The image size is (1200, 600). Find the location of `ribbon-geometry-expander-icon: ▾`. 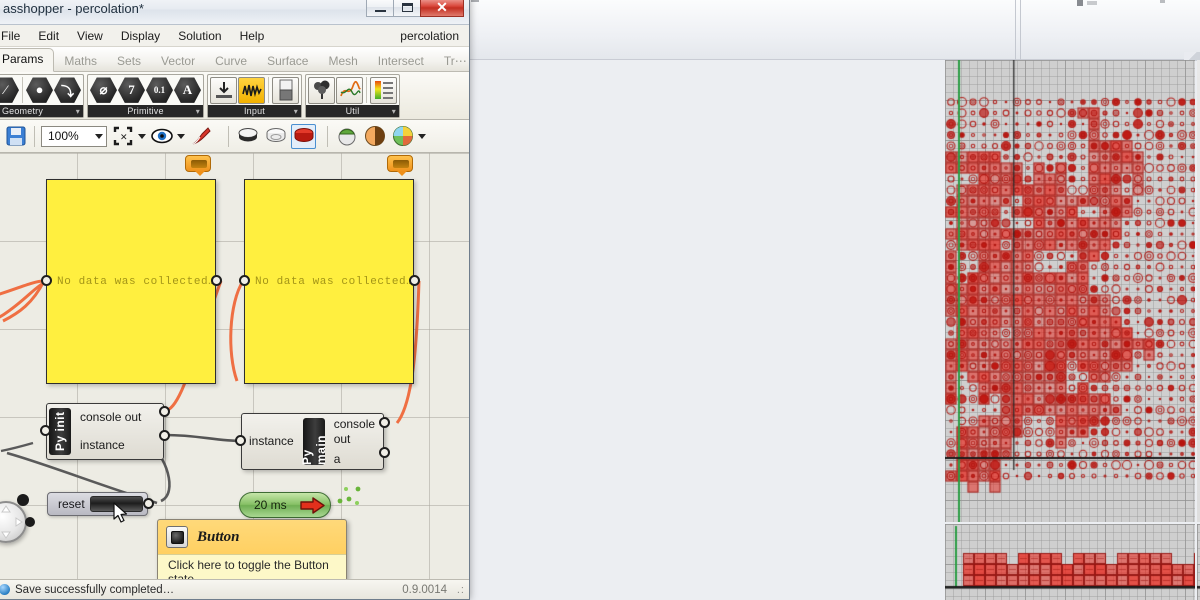

ribbon-geometry-expander-icon: ▾ is located at coordinates (78, 111).